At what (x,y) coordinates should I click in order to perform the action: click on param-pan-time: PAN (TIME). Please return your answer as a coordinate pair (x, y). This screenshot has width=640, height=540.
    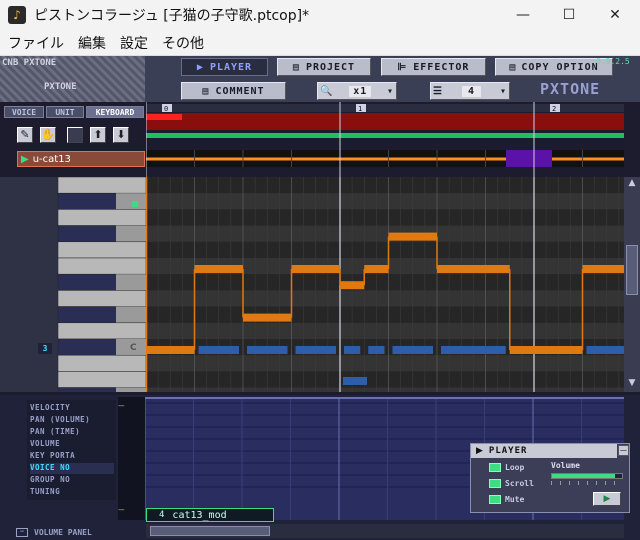
    Looking at the image, I should click on (72, 432).